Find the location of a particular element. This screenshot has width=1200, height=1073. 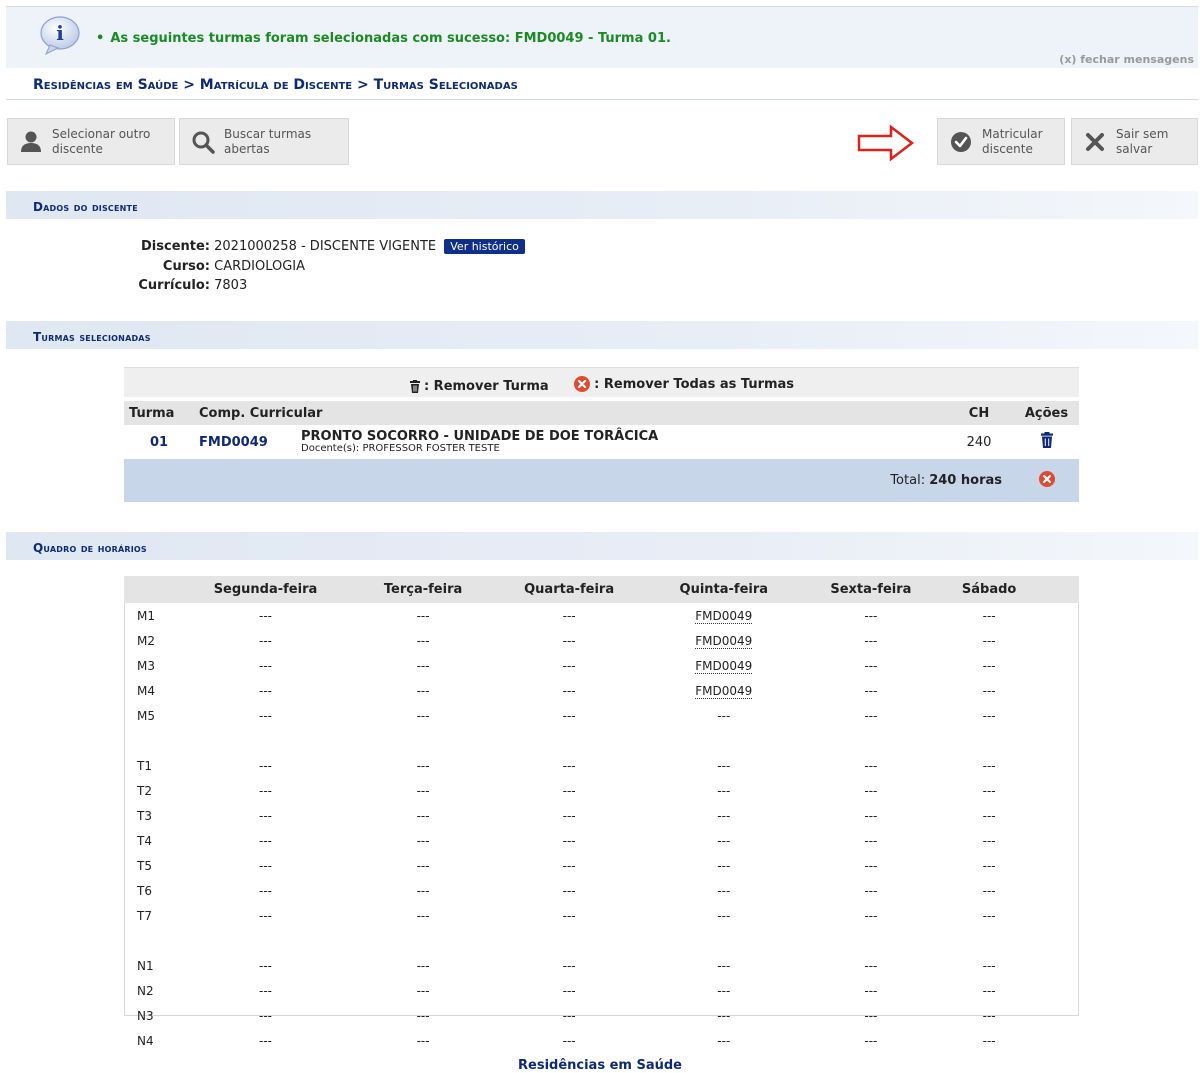

schedule-corner-right is located at coordinates (1058, 589).